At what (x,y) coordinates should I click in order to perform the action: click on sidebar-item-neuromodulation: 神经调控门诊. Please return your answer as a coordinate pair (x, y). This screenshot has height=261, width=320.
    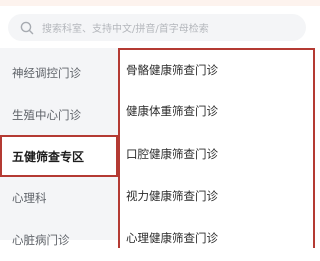
    Looking at the image, I should click on (59, 73).